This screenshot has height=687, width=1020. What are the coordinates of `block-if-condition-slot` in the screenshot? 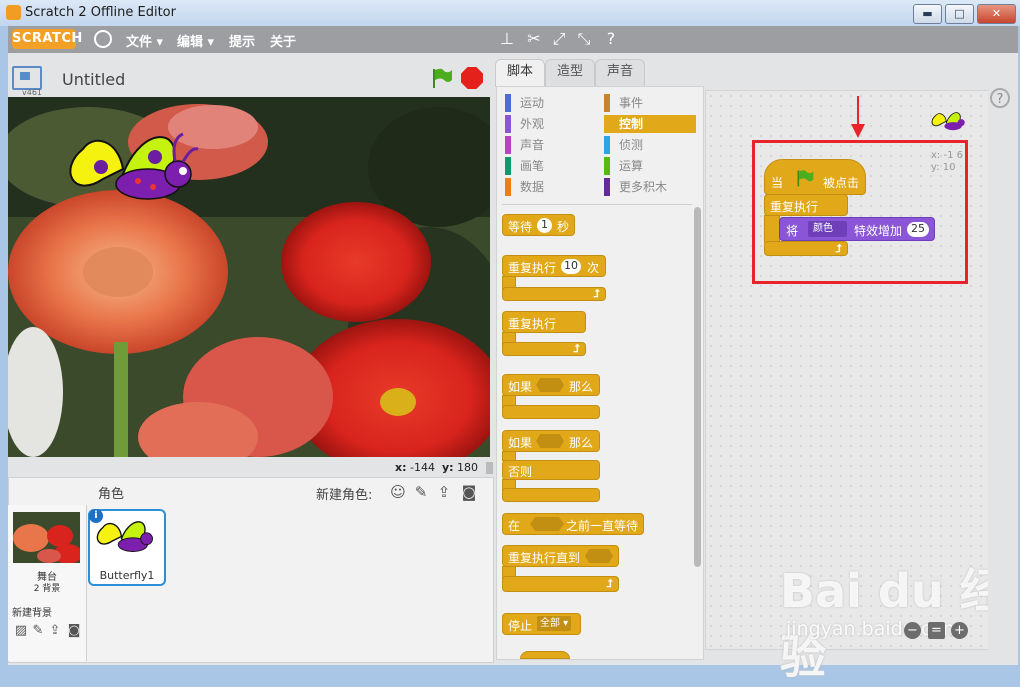 It's located at (550, 385).